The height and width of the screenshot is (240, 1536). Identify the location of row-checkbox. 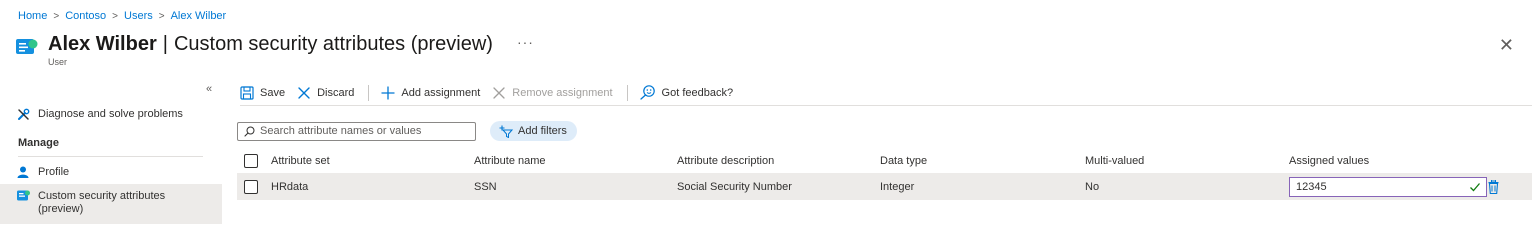
(251, 187).